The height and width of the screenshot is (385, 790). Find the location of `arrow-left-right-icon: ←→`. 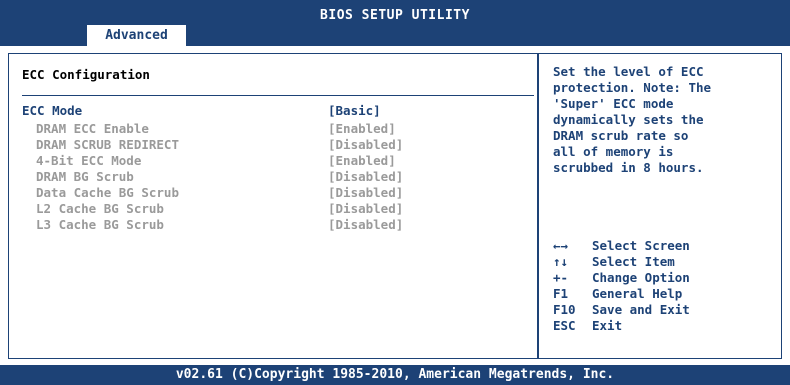

arrow-left-right-icon: ←→ is located at coordinates (561, 245).